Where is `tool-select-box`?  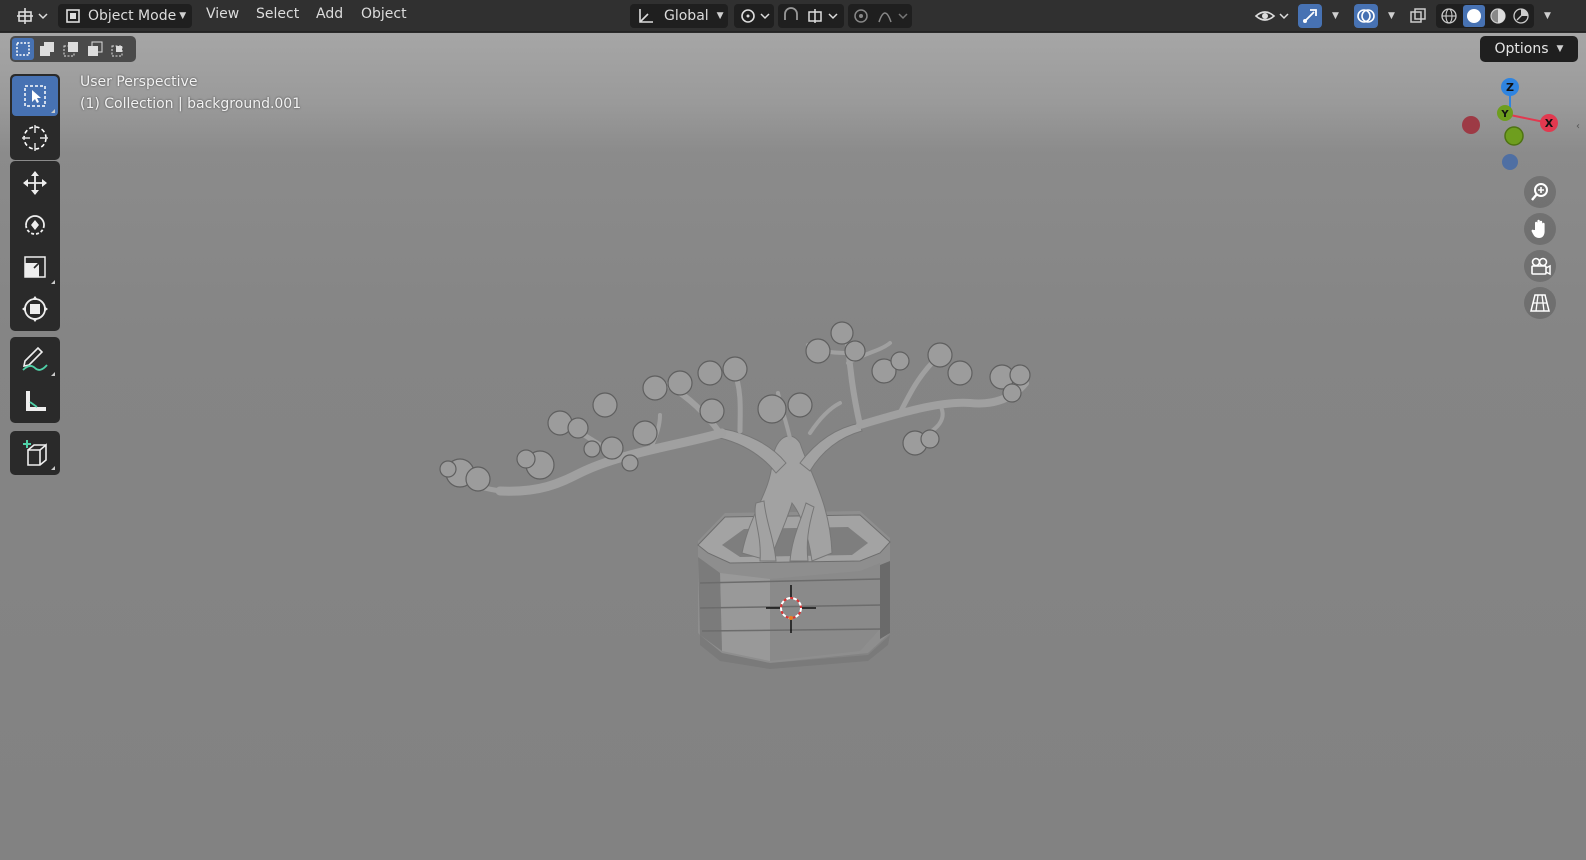
tool-select-box is located at coordinates (35, 96).